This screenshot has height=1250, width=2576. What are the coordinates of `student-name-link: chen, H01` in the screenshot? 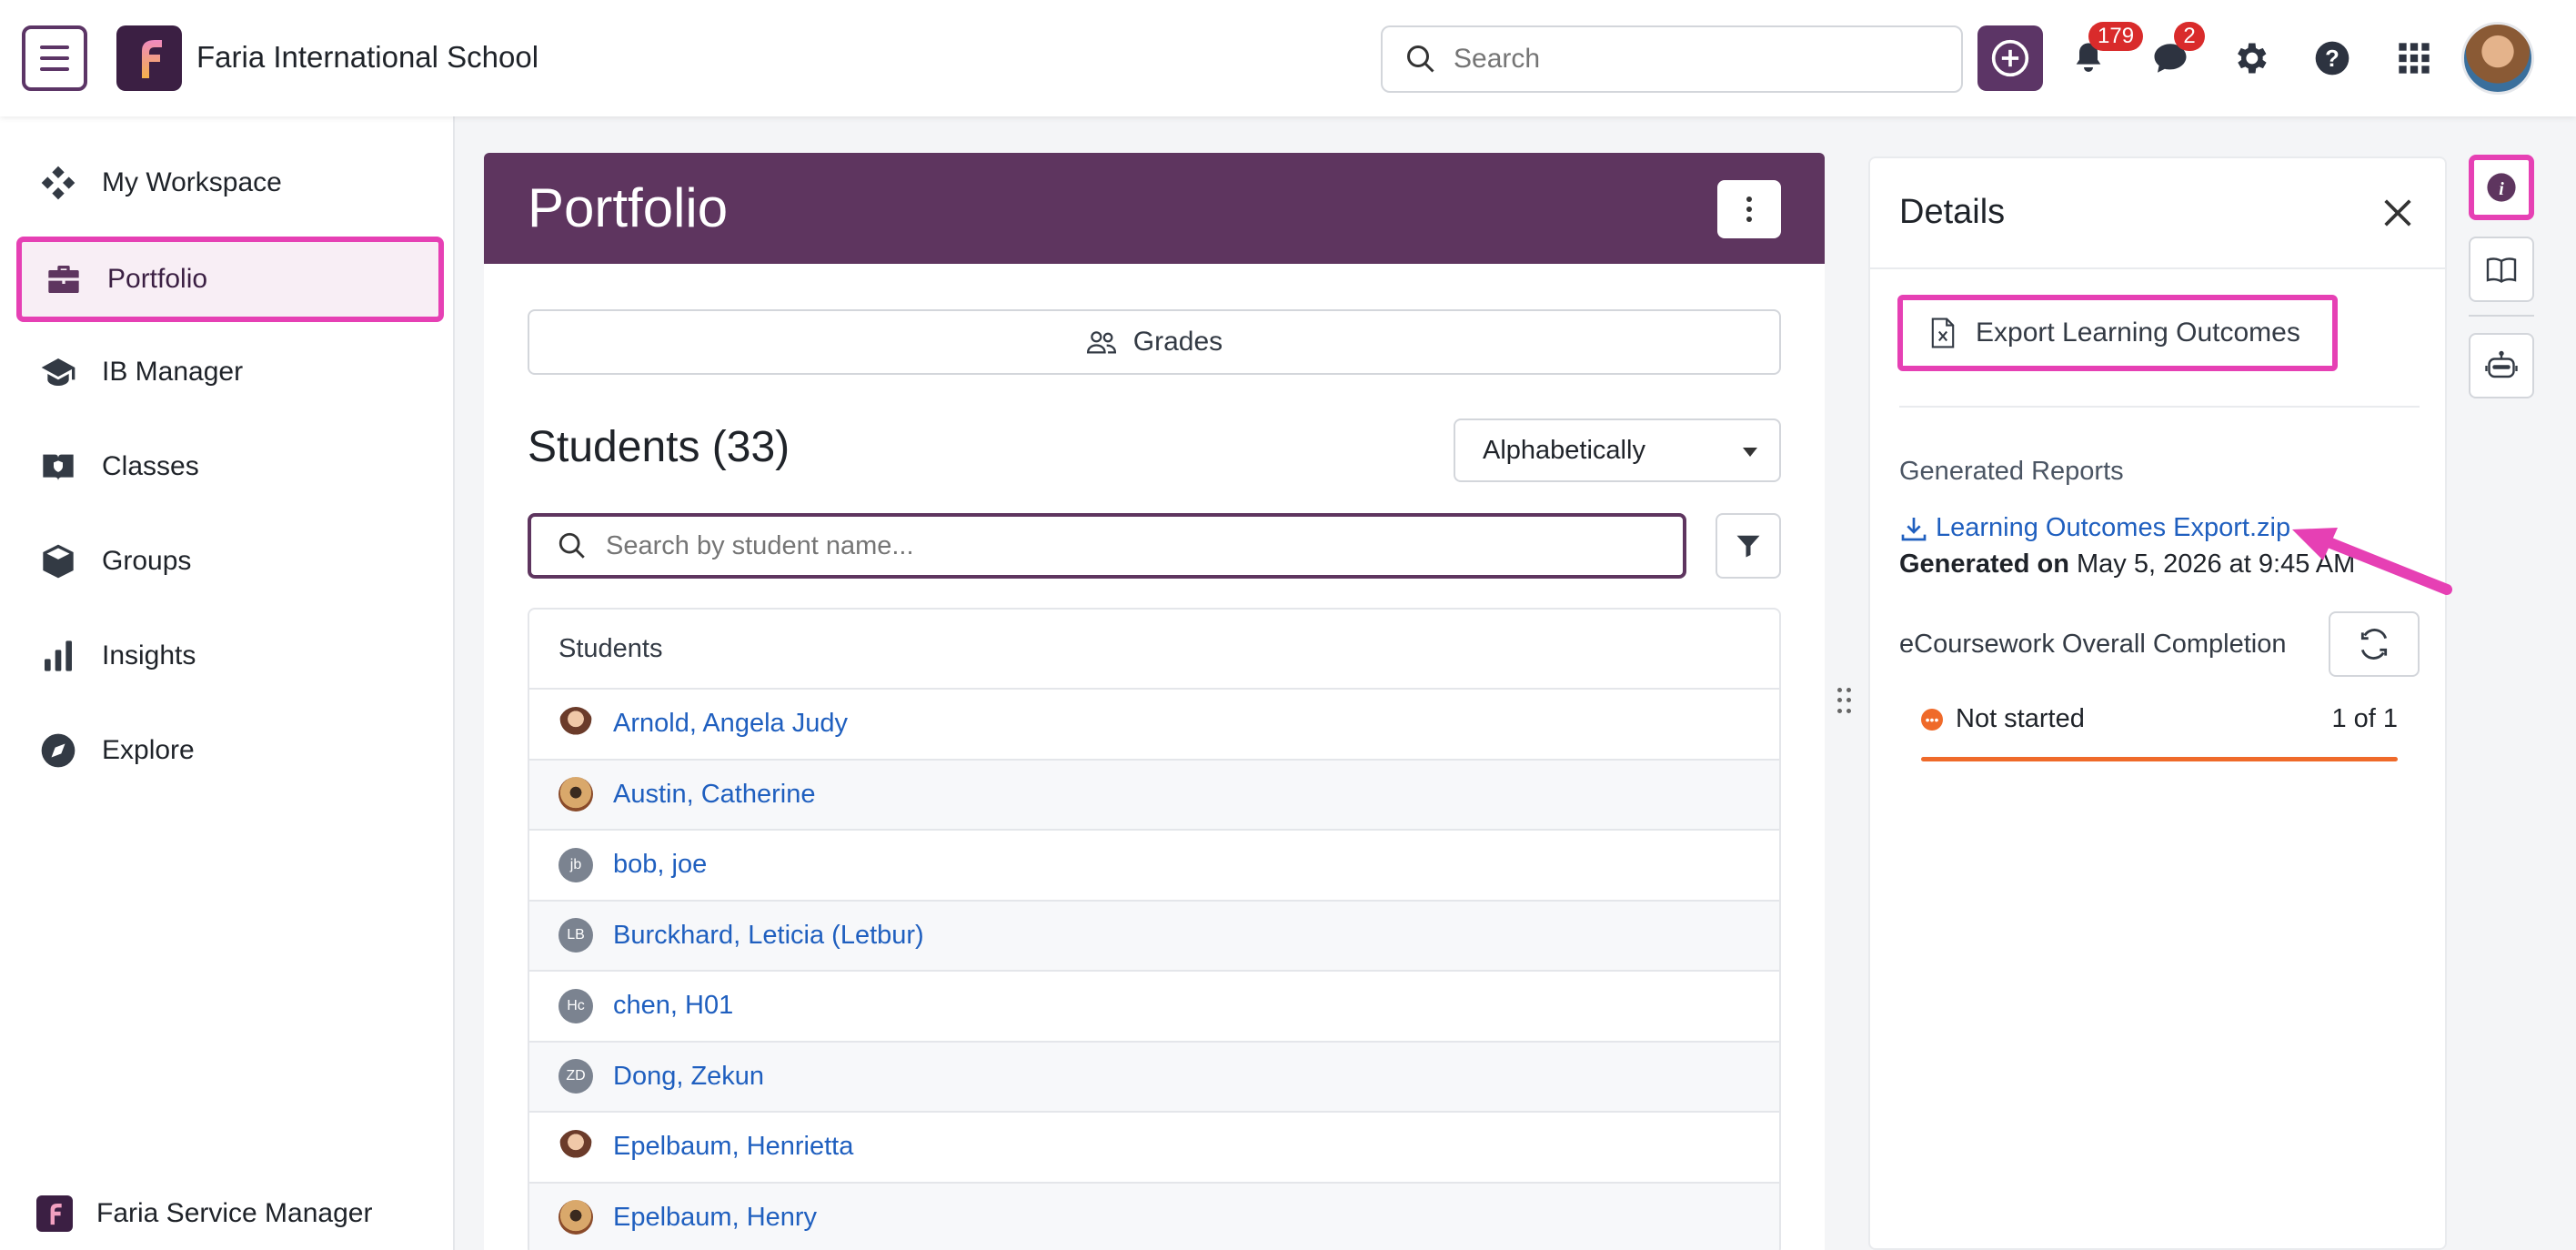 It's located at (673, 1006).